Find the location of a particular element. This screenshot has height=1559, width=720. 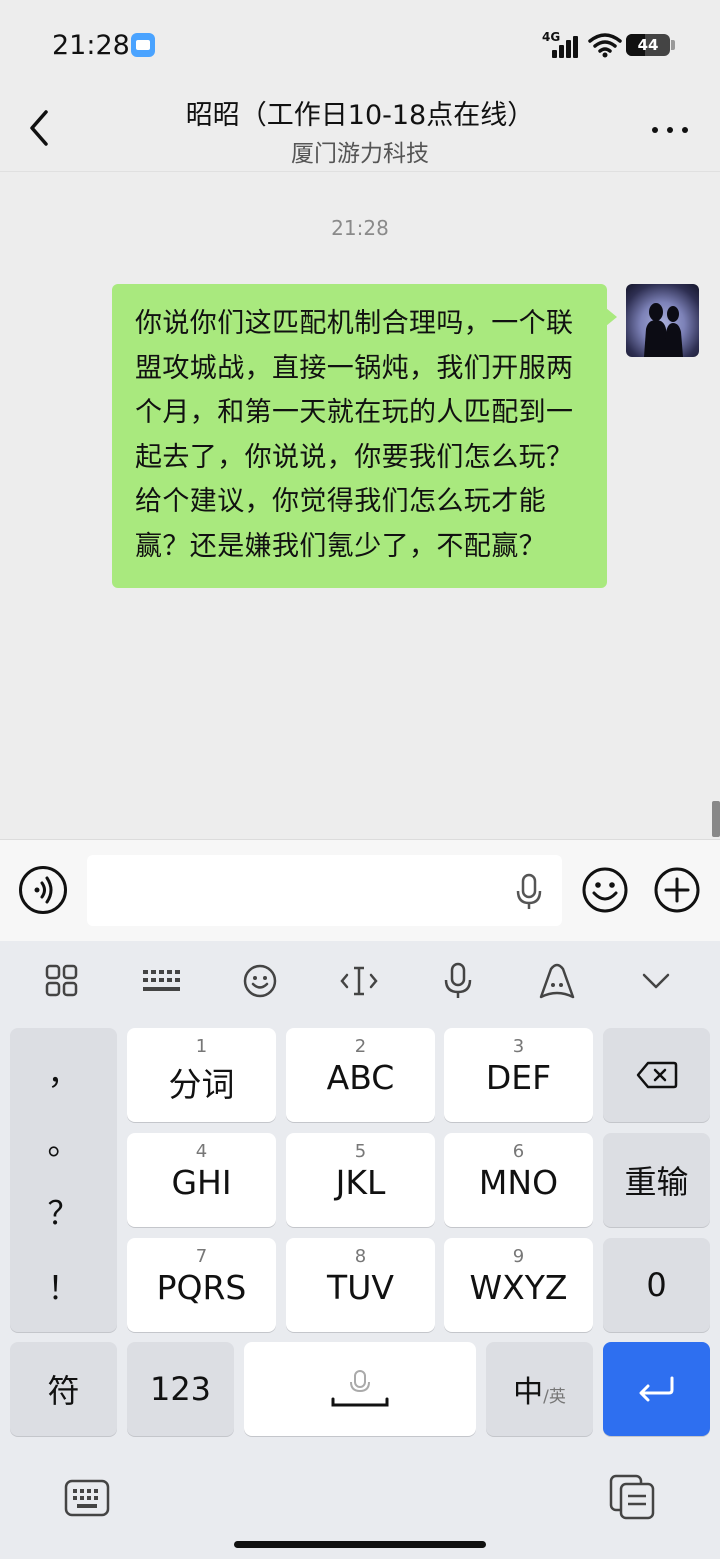

punct-exclaim: ！ is located at coordinates (63, 1286).